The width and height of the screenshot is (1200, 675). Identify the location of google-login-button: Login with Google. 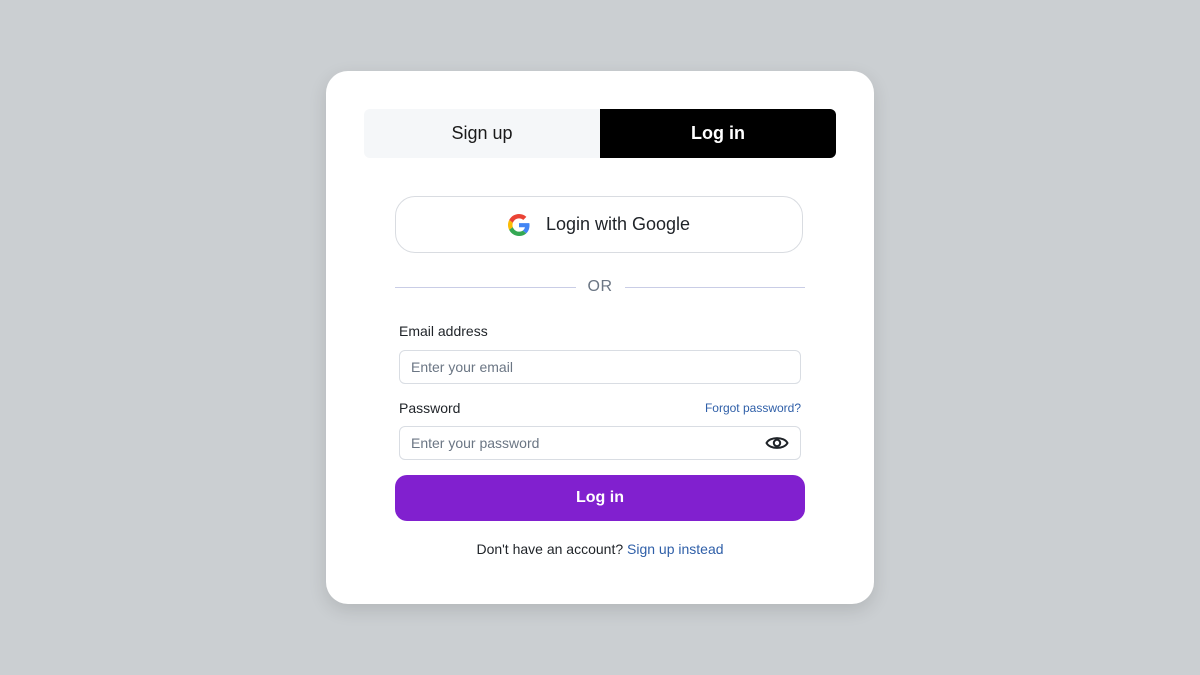
(599, 224).